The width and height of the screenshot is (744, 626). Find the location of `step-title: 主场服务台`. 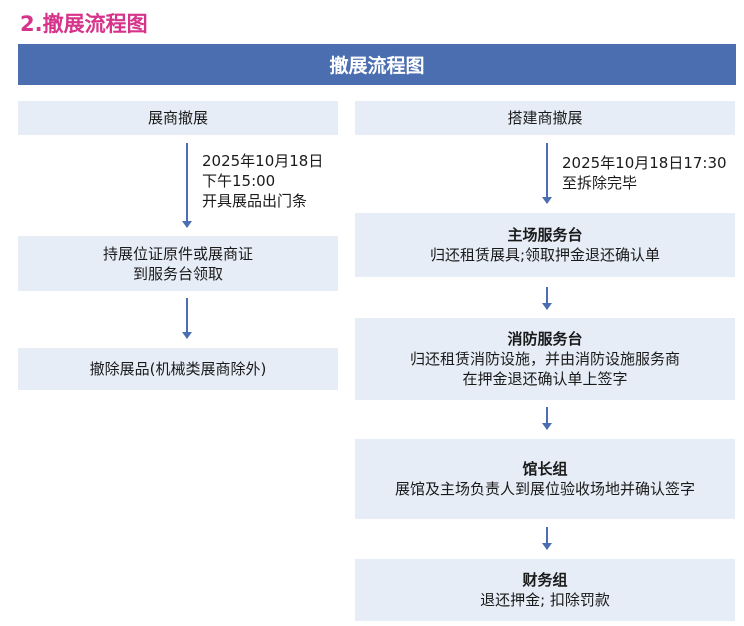

step-title: 主场服务台 is located at coordinates (545, 235).